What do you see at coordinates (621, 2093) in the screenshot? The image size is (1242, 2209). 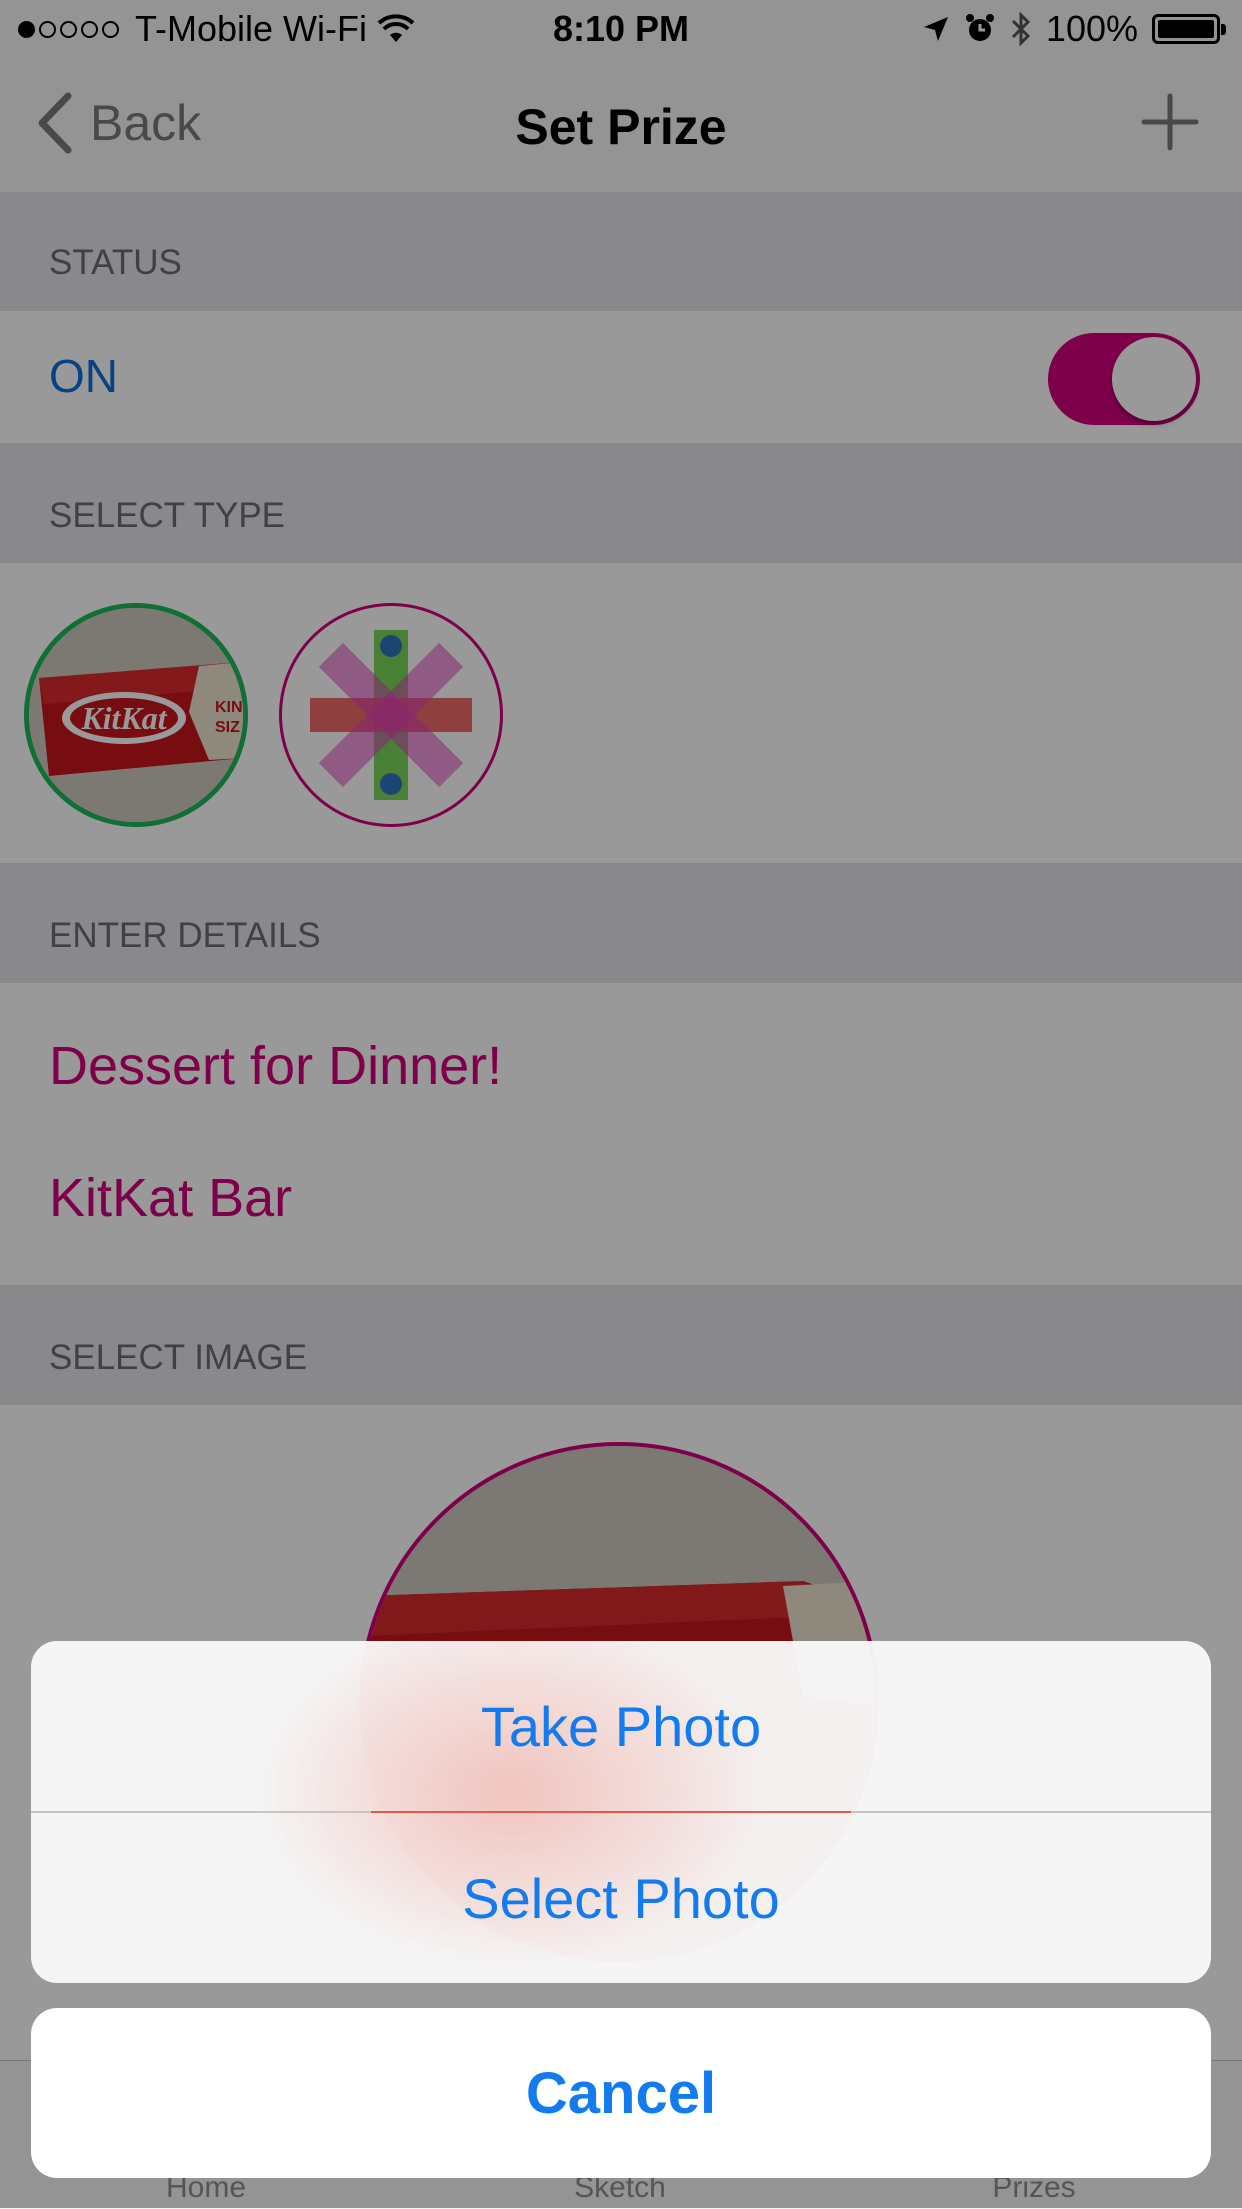 I see `cancel-button: Cancel` at bounding box center [621, 2093].